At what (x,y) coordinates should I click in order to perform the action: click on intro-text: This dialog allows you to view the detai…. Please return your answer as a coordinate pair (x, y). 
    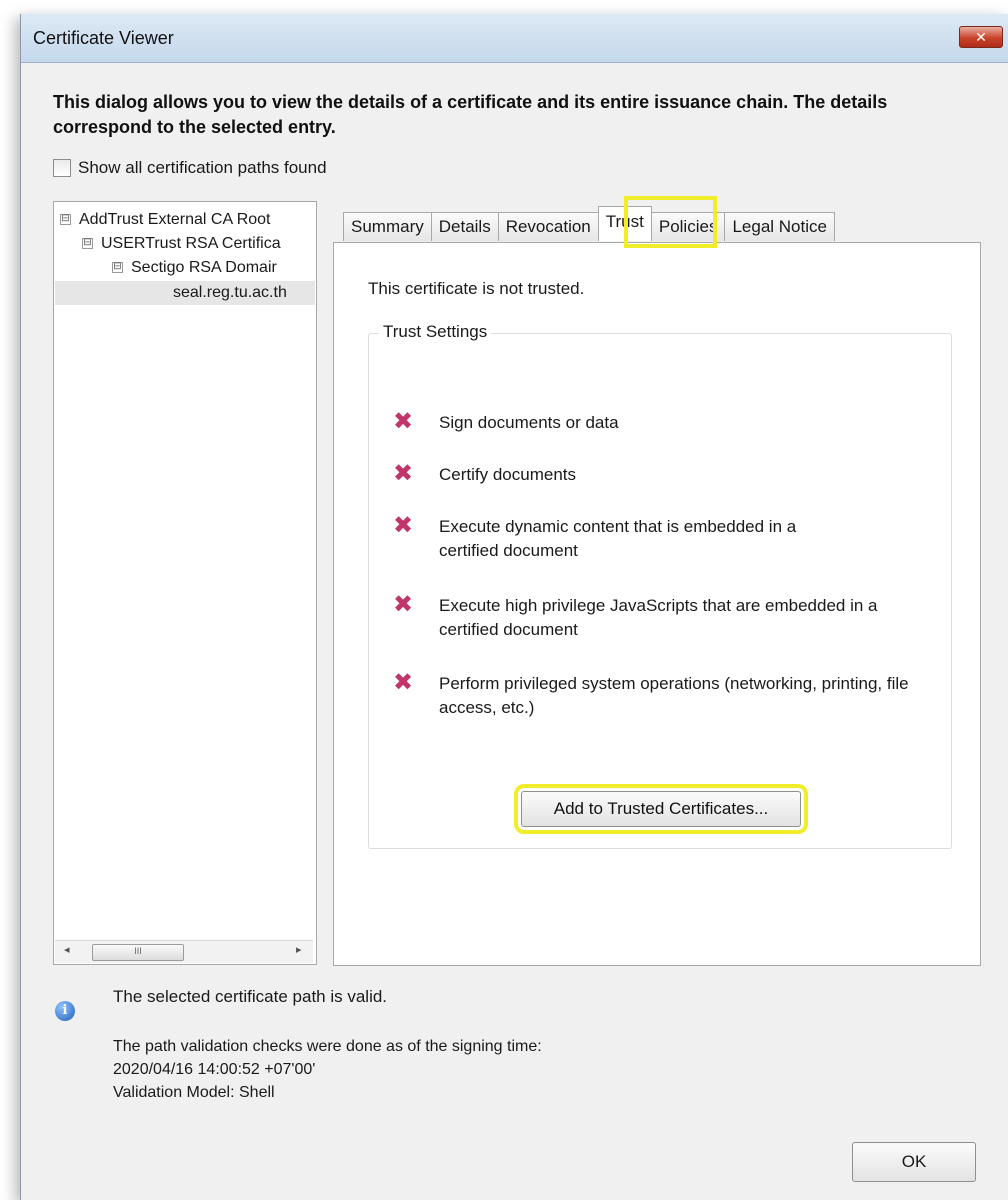
    Looking at the image, I should click on (470, 114).